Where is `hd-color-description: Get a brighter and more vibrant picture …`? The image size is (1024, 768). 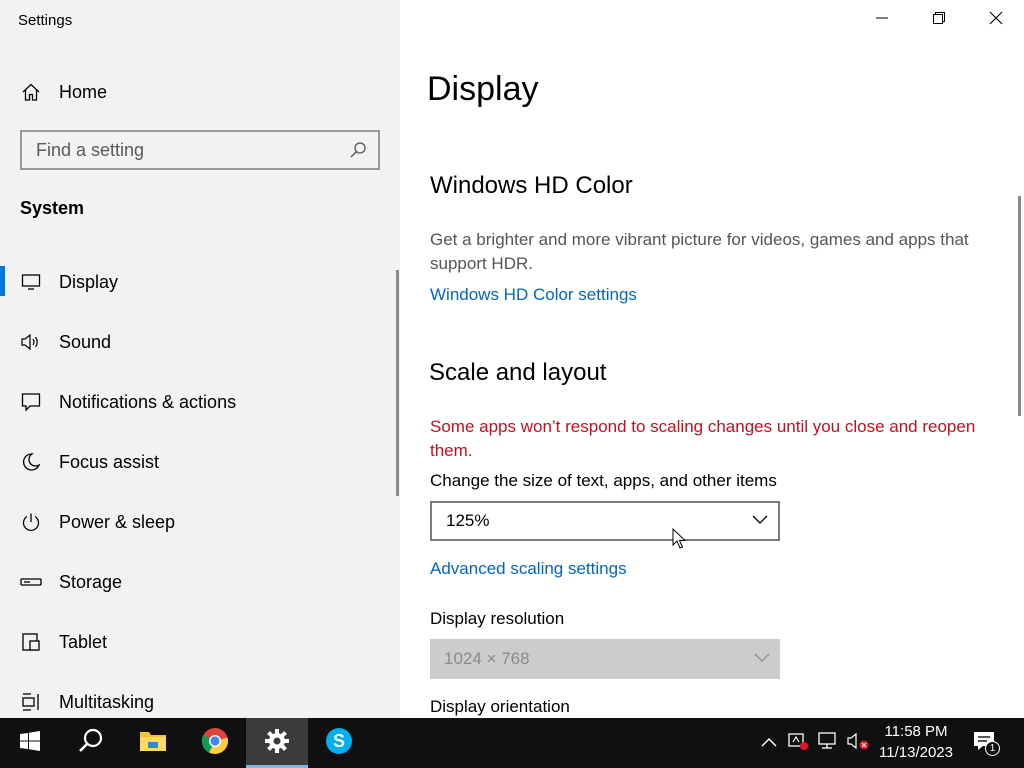
hd-color-description: Get a brighter and more vibrant picture … is located at coordinates (699, 251).